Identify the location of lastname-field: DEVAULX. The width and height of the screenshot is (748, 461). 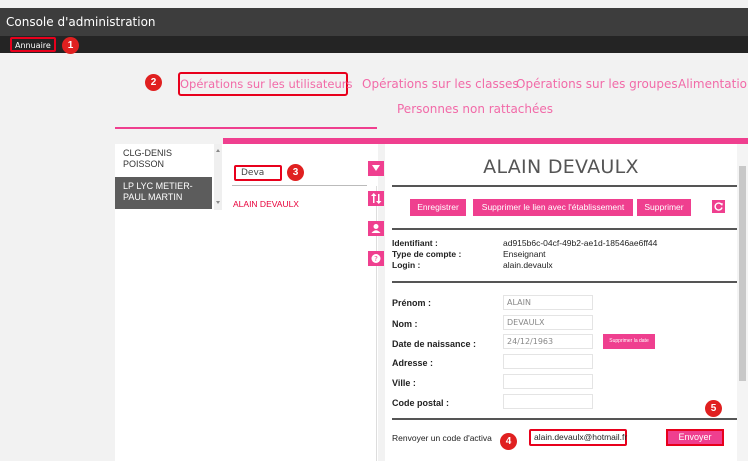
(548, 322).